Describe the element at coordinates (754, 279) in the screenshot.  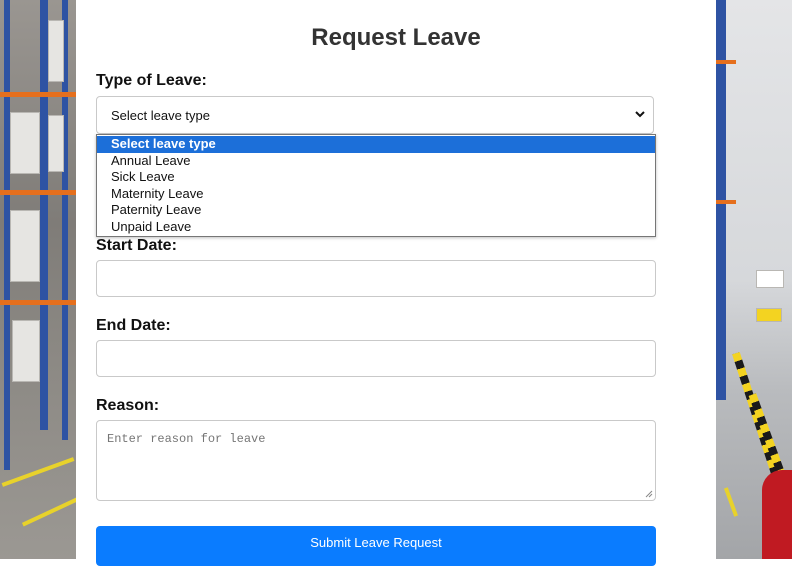
I see `warehouse-photo-right` at that location.